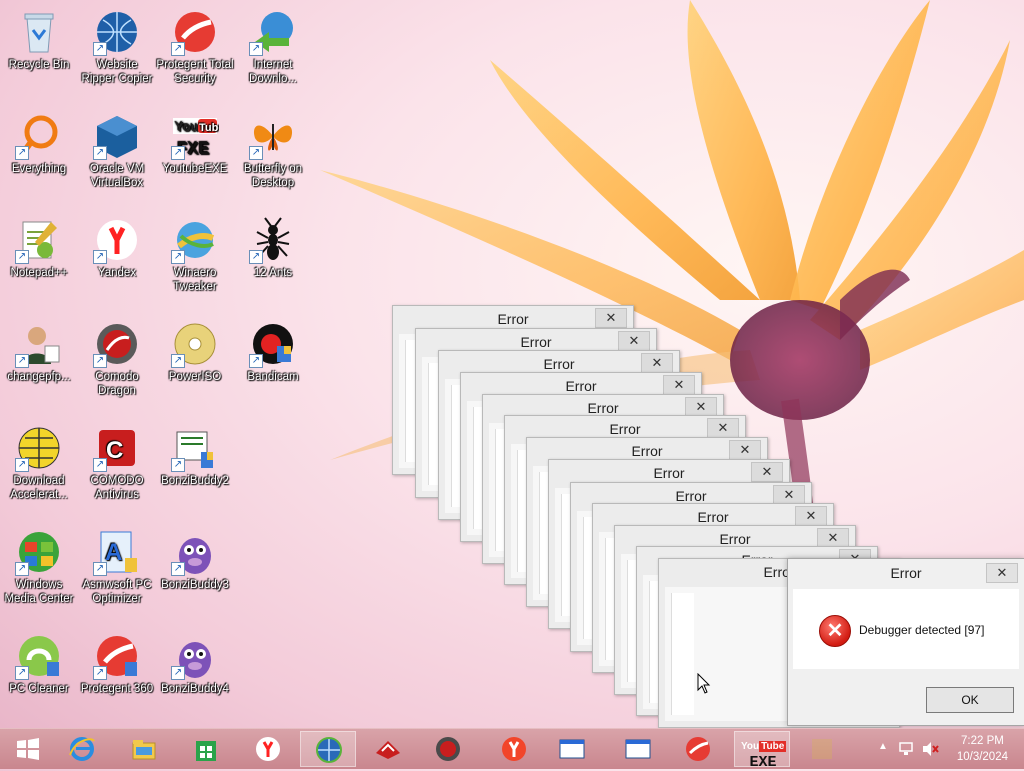 The image size is (1024, 771). I want to click on desktop-icon-label: COMODO Antivirus, so click(117, 488).